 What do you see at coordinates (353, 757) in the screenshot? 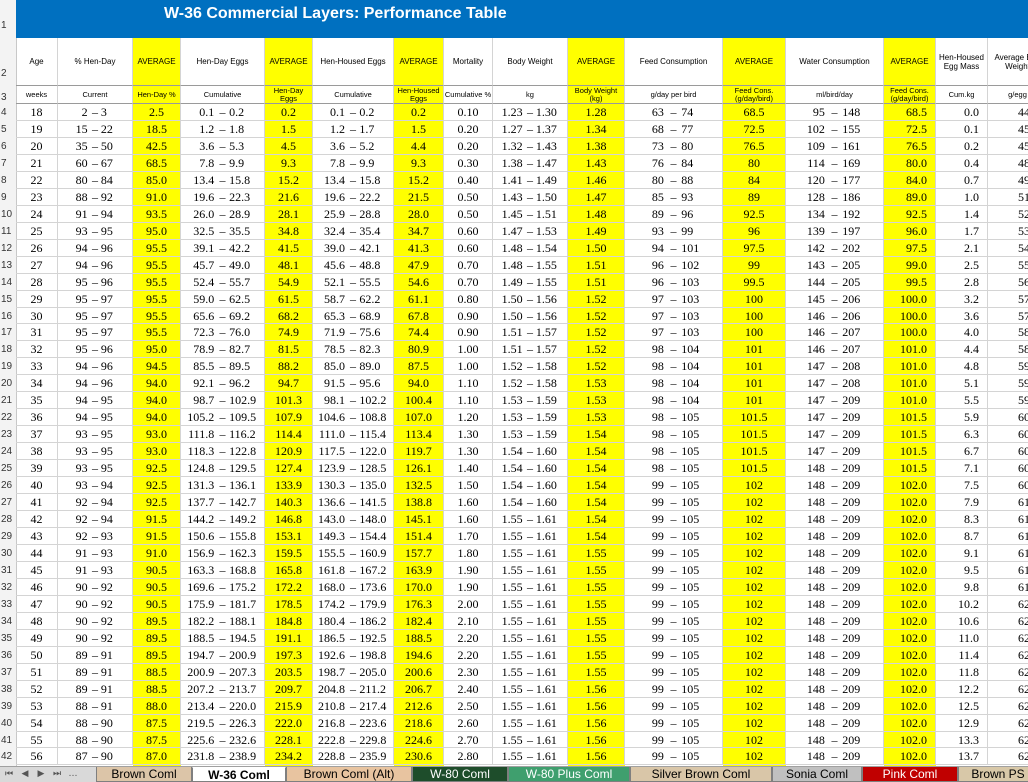
I see `table-cell: 228.8–235.9` at bounding box center [353, 757].